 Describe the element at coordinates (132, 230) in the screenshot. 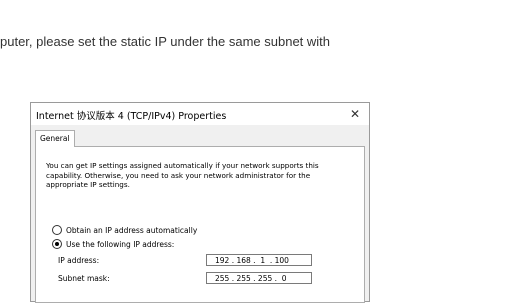

I see `radio-label-automatic: Obtain an IP address automatically` at that location.